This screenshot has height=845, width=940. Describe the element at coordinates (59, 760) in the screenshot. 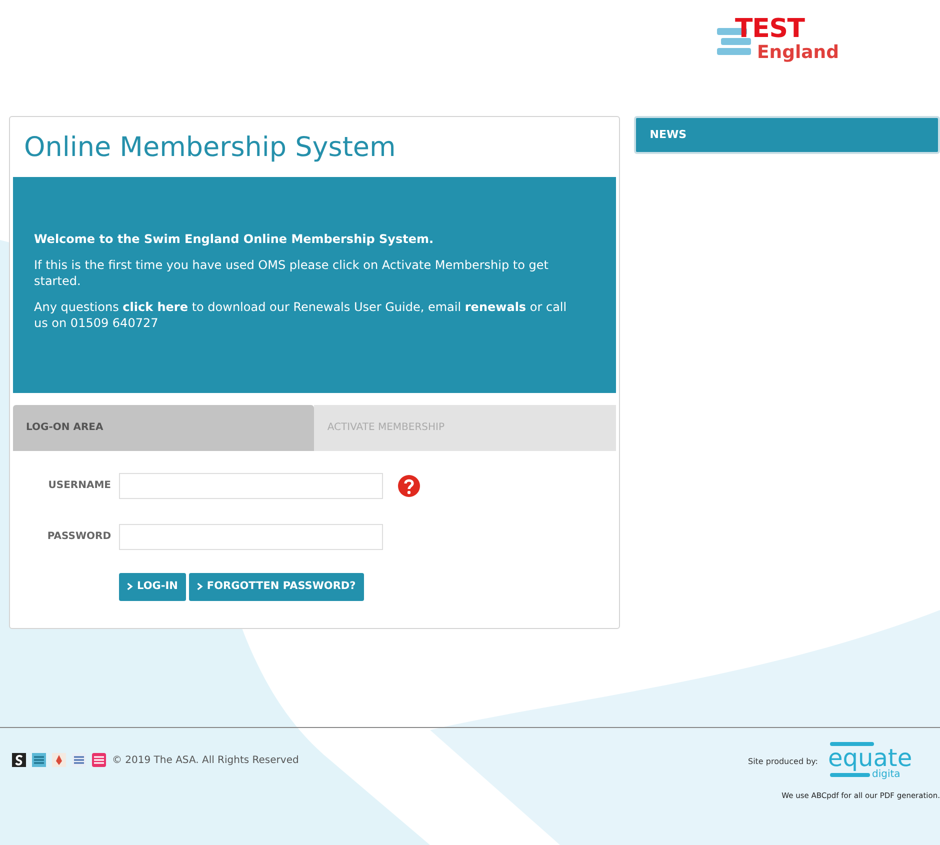

I see `diver-logo-icon` at that location.